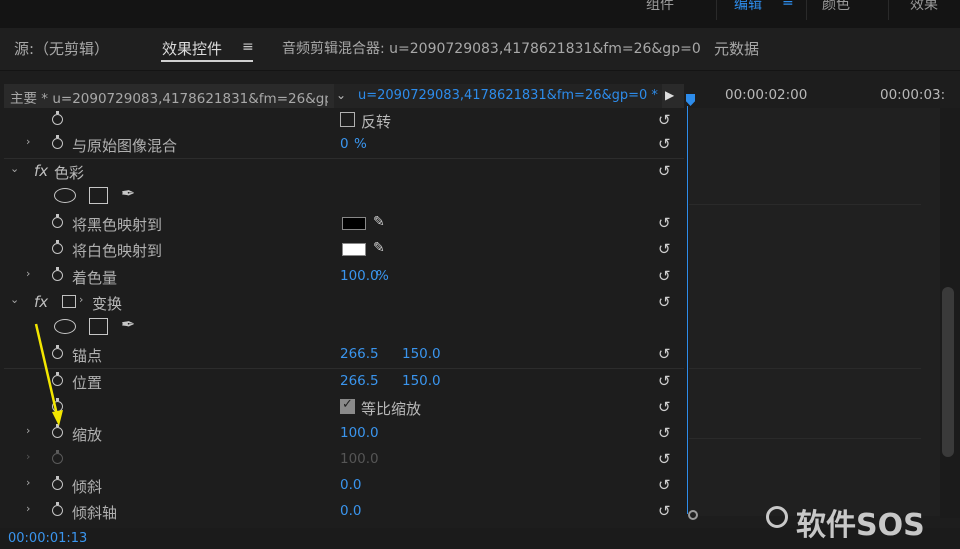 Image resolution: width=960 pixels, height=549 pixels. Describe the element at coordinates (125, 146) in the screenshot. I see `property-name: 与原始图像混合` at that location.